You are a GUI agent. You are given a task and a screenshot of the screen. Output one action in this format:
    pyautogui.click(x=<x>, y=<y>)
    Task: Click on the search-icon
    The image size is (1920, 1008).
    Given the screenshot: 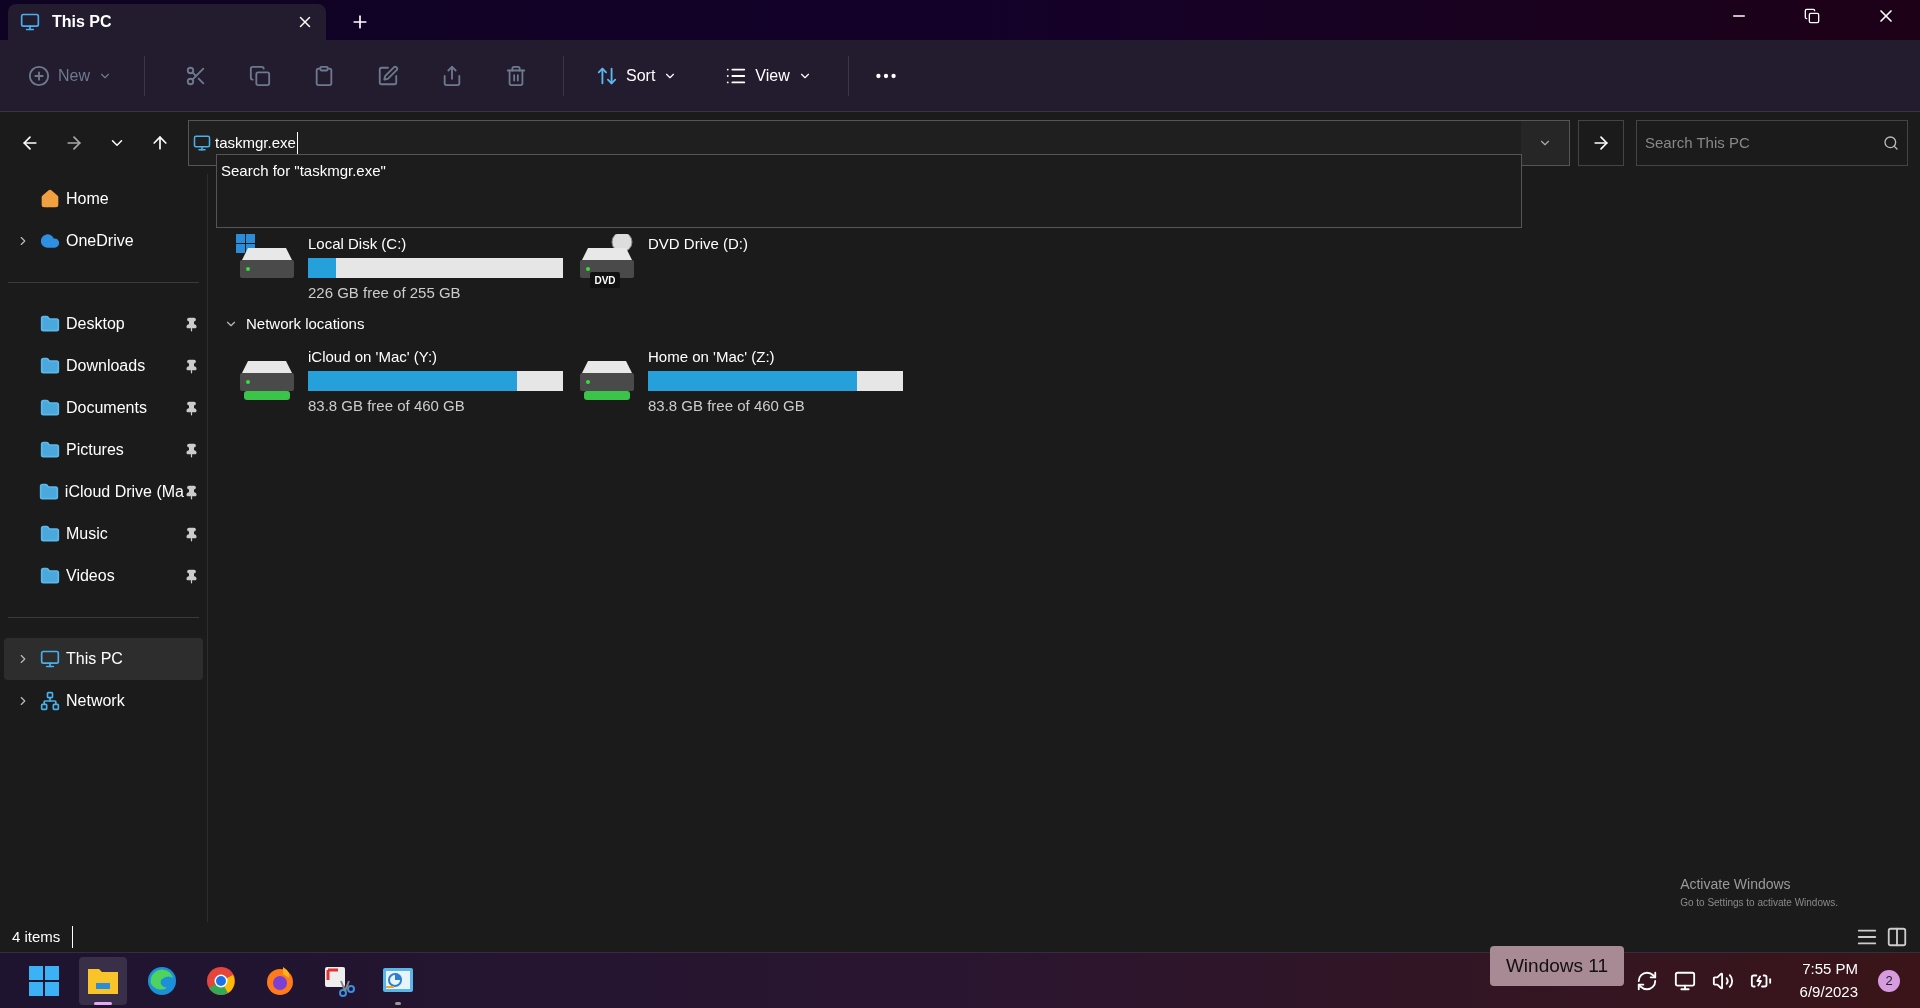 What is the action you would take?
    pyautogui.click(x=1891, y=143)
    